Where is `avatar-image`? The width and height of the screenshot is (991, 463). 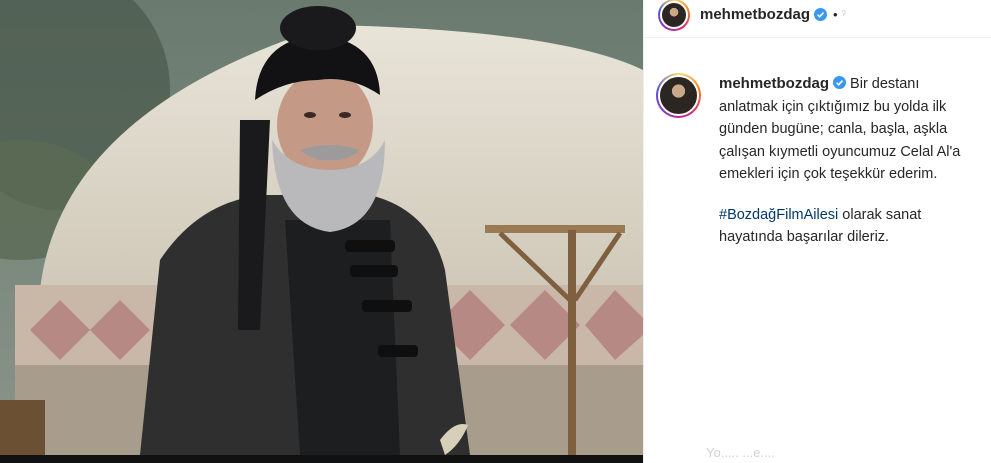
avatar-image is located at coordinates (674, 14).